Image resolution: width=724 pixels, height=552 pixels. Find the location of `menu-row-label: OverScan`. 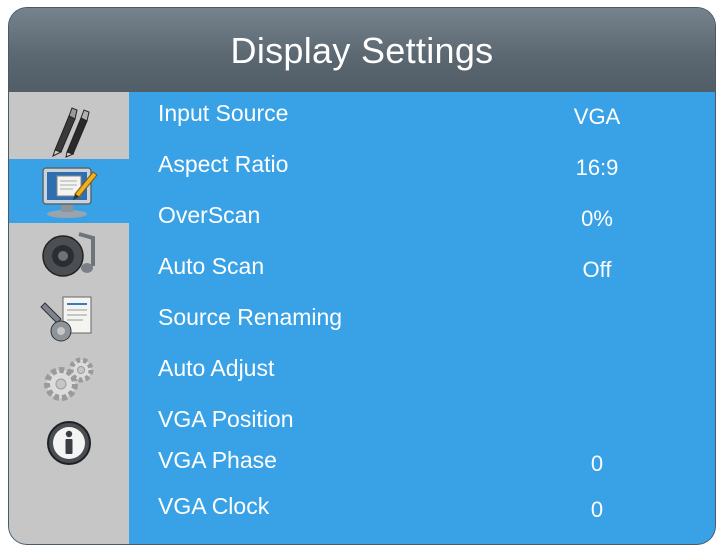

menu-row-label: OverScan is located at coordinates (209, 215).